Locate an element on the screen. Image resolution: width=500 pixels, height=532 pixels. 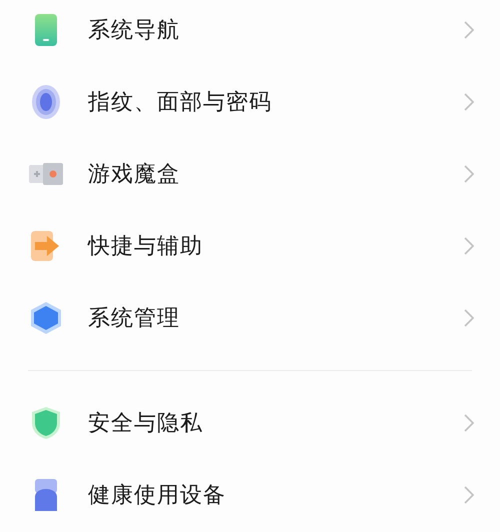
item-label: 指纹、面部与密码 is located at coordinates (180, 102).